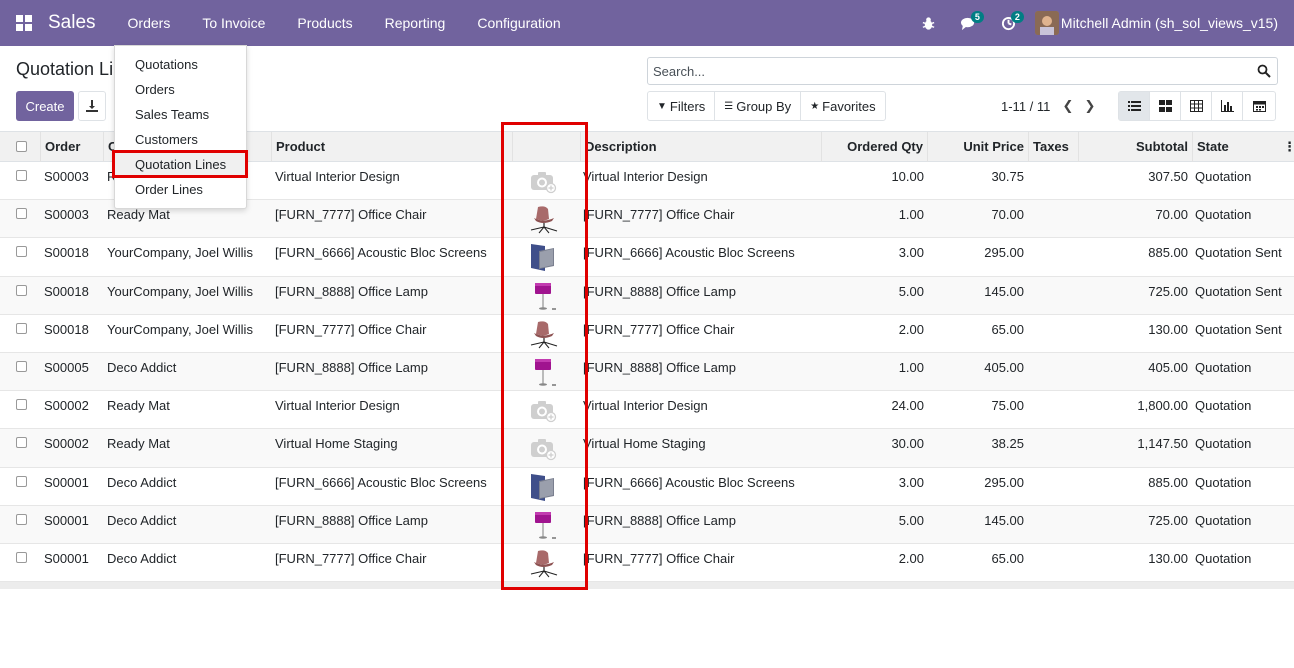 This screenshot has height=668, width=1294. Describe the element at coordinates (1134, 106) in the screenshot. I see `list-view-button` at that location.